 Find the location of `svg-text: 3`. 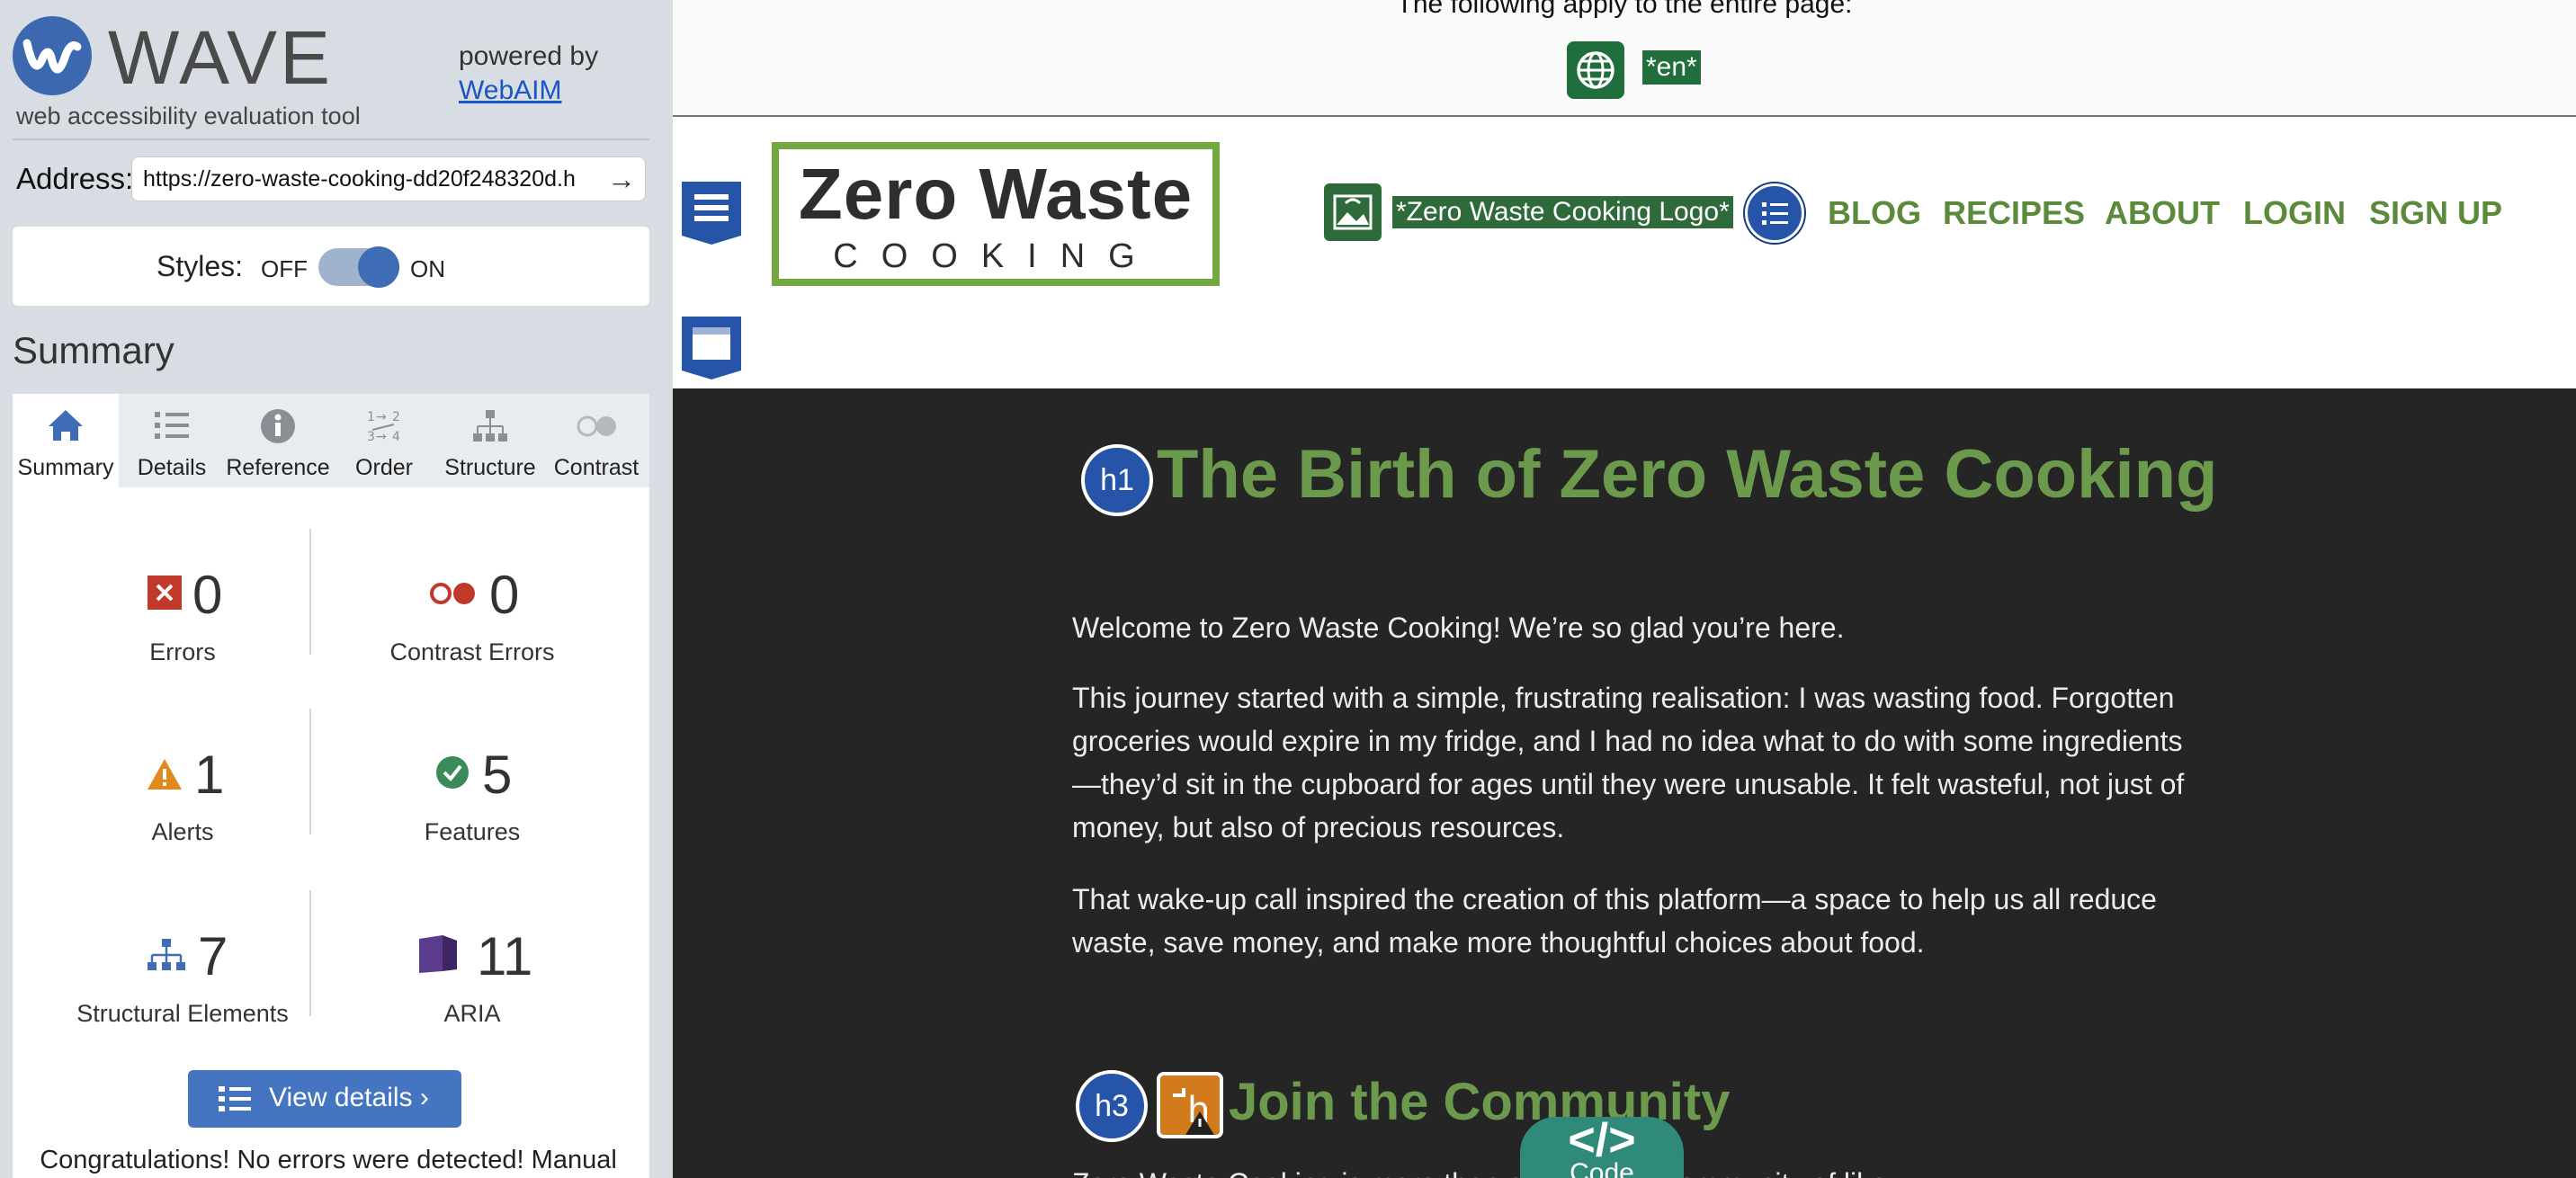

svg-text: 3 is located at coordinates (371, 437).